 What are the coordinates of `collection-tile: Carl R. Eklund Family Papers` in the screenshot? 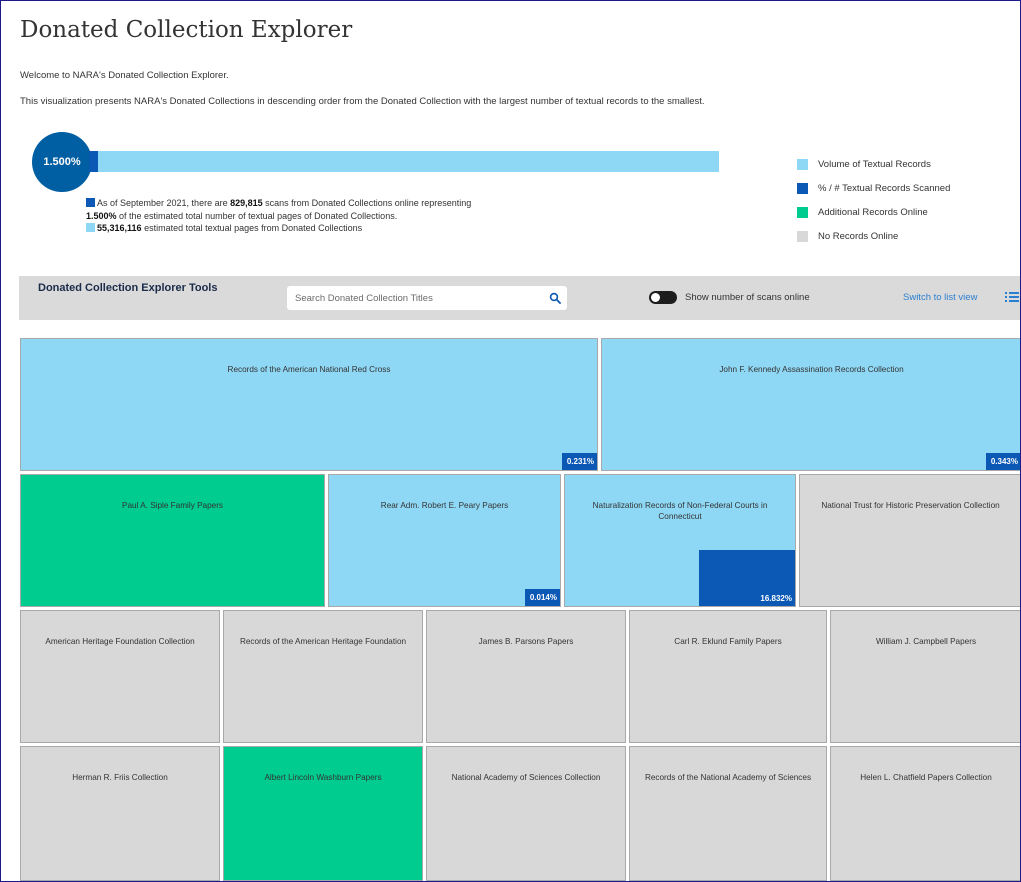 It's located at (728, 676).